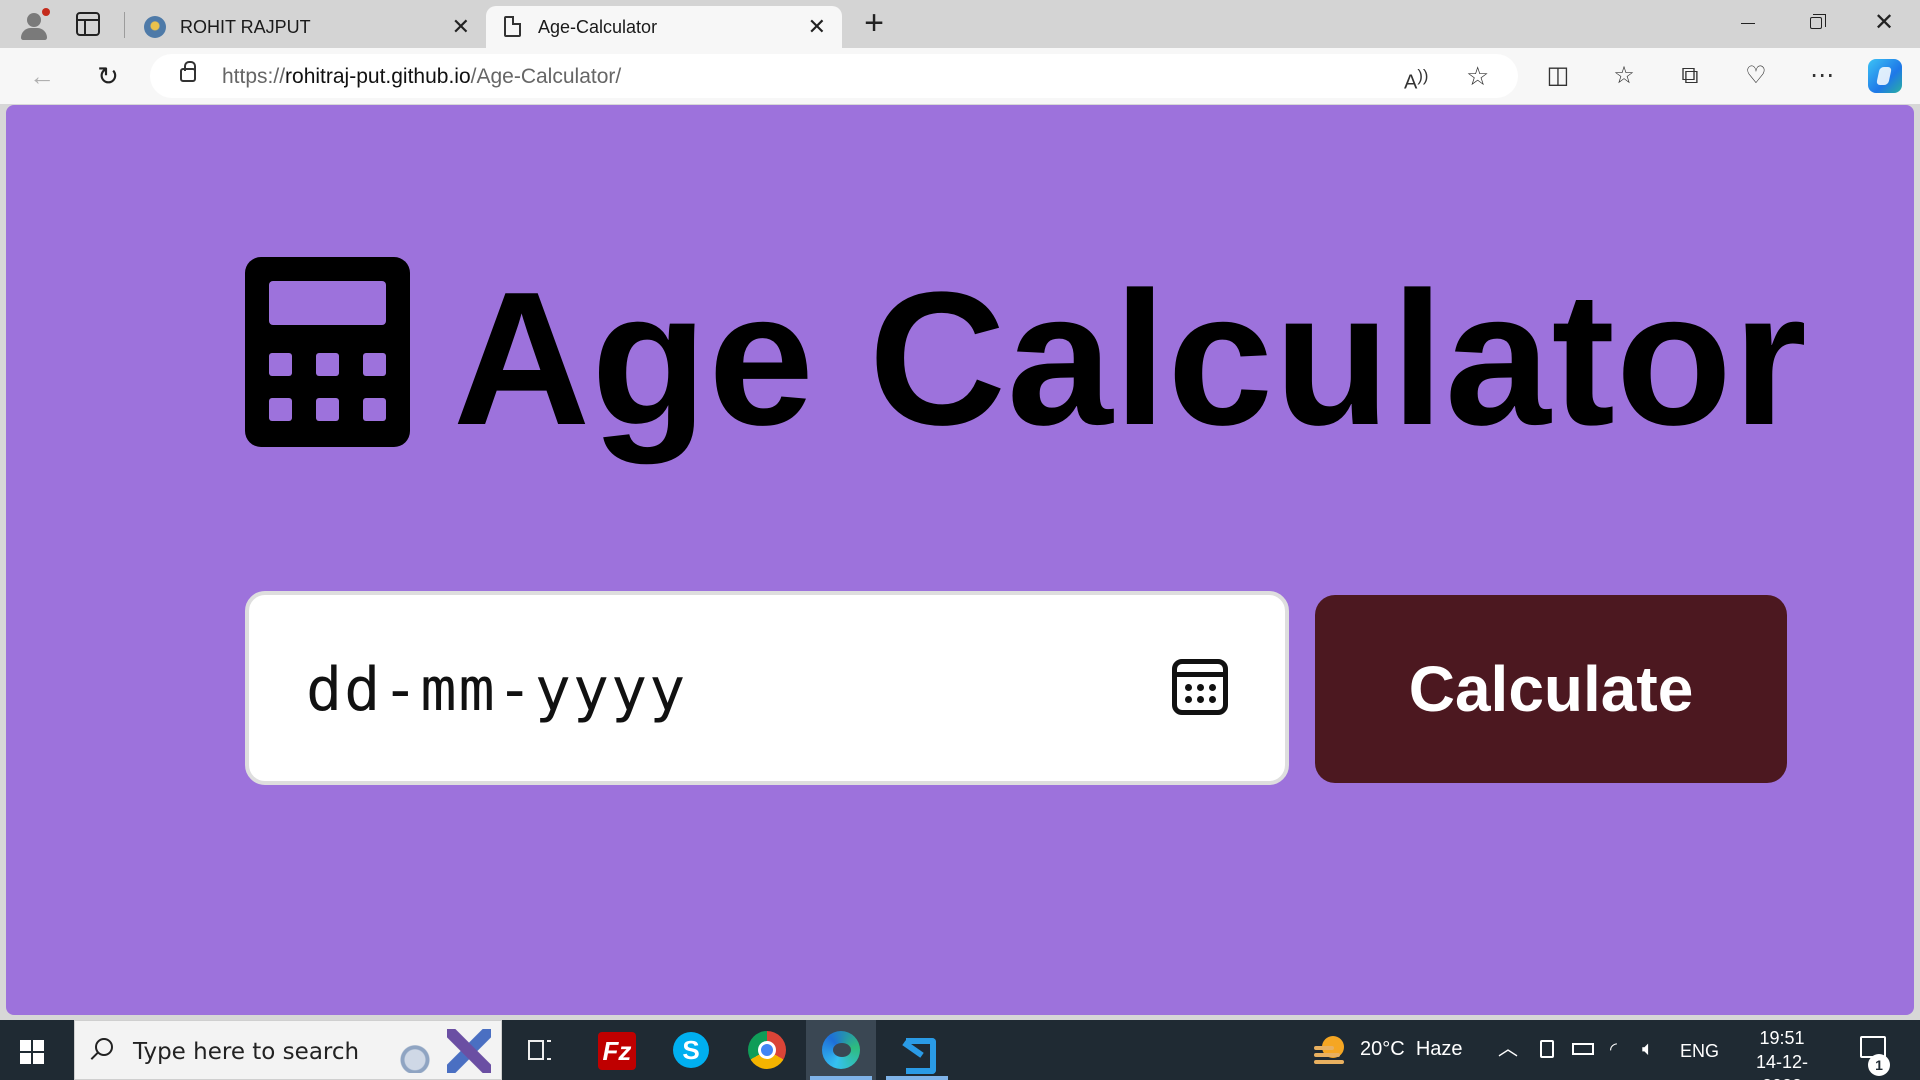 This screenshot has height=1080, width=1920. Describe the element at coordinates (1879, 1065) in the screenshot. I see `notification-count-badge: 1` at that location.